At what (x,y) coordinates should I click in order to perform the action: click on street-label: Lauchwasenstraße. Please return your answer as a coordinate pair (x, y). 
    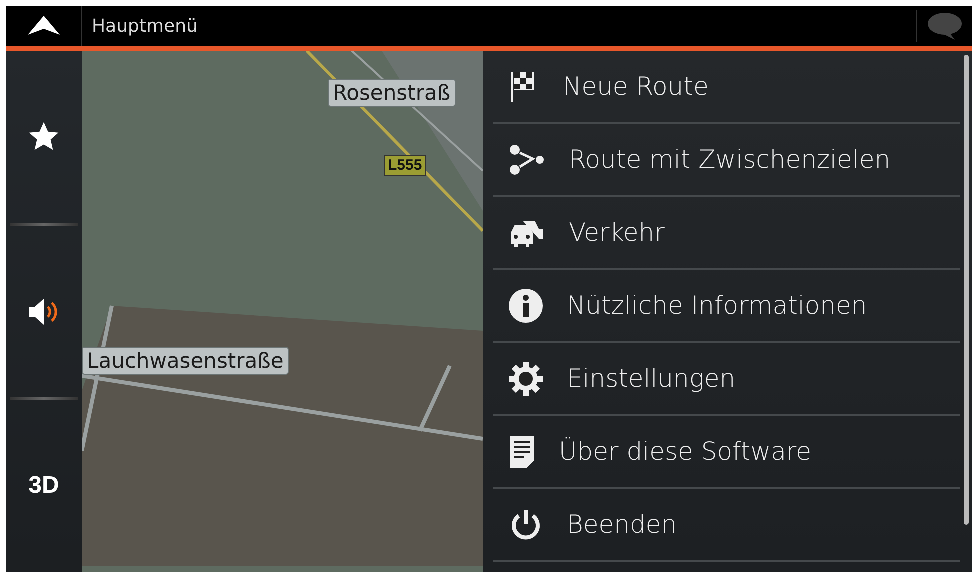
    Looking at the image, I should click on (185, 361).